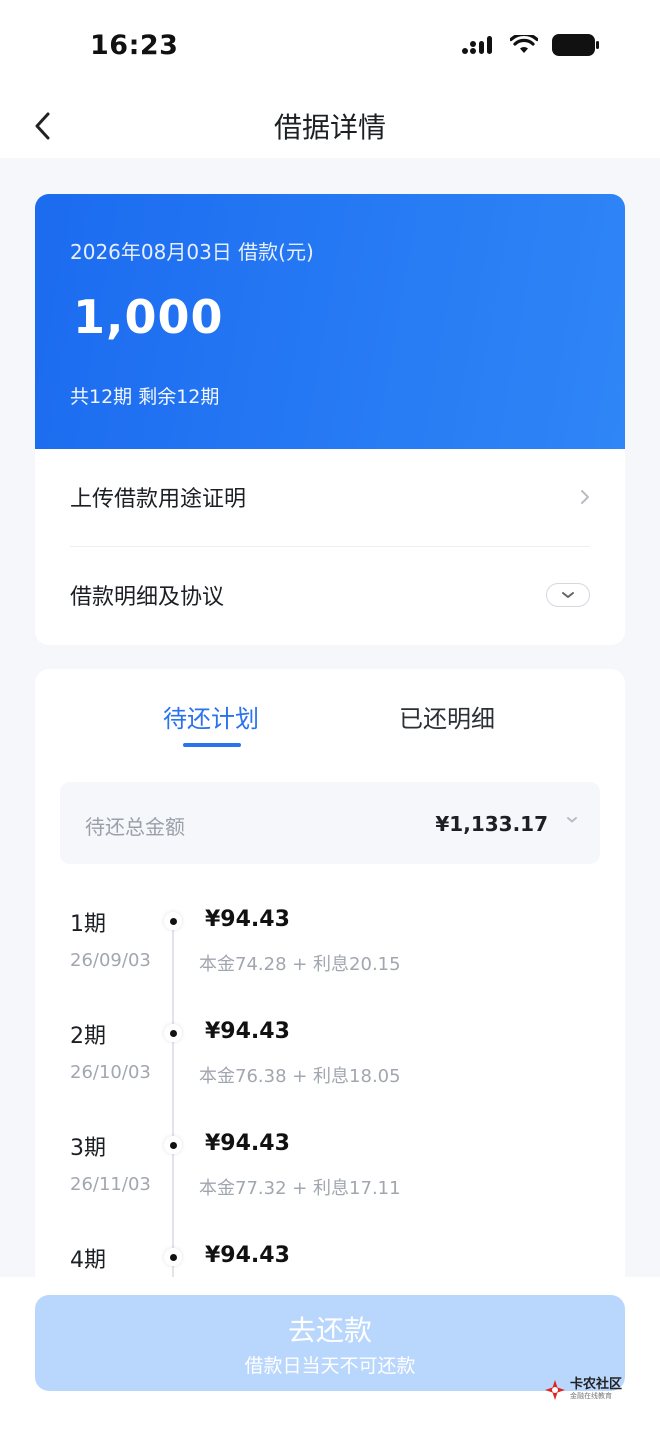 The image size is (660, 1434). I want to click on installment-date: 26/10/03, so click(110, 1072).